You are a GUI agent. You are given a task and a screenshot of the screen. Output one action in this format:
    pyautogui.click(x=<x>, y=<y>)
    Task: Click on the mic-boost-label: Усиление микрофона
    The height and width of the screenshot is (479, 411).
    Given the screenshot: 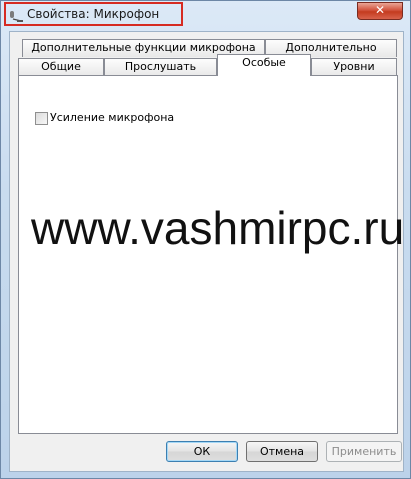 What is the action you would take?
    pyautogui.click(x=112, y=117)
    